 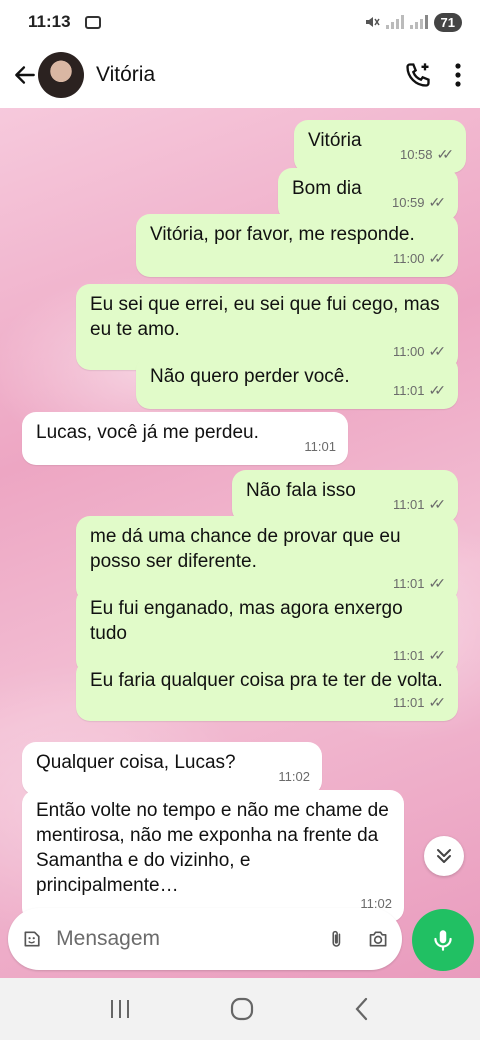 I want to click on message-meta: 11:02, so click(x=294, y=776).